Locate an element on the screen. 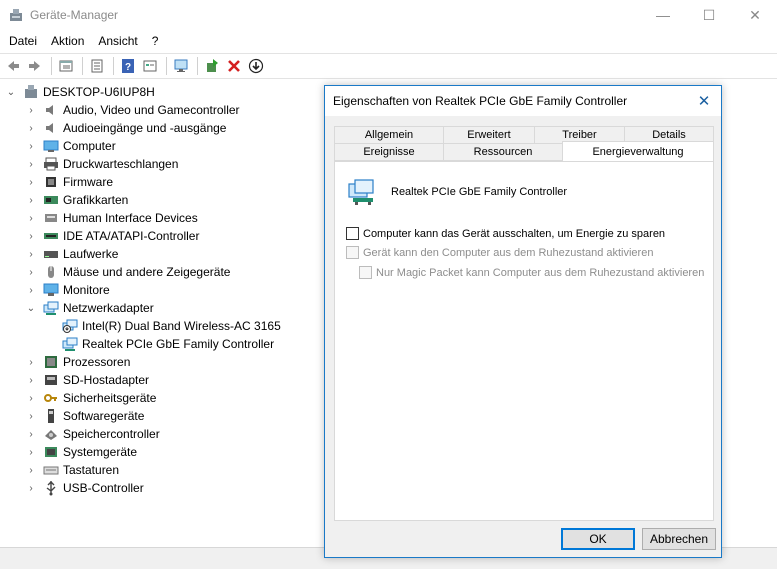 Image resolution: width=777 pixels, height=569 pixels. menu-ansicht: Ansicht is located at coordinates (117, 41).